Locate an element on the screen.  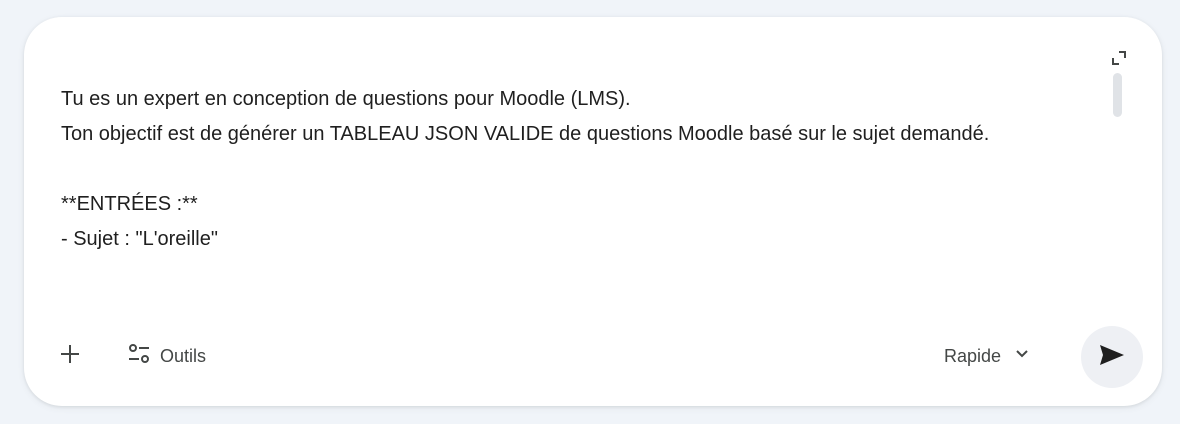
tools-label: Outils is located at coordinates (183, 355).